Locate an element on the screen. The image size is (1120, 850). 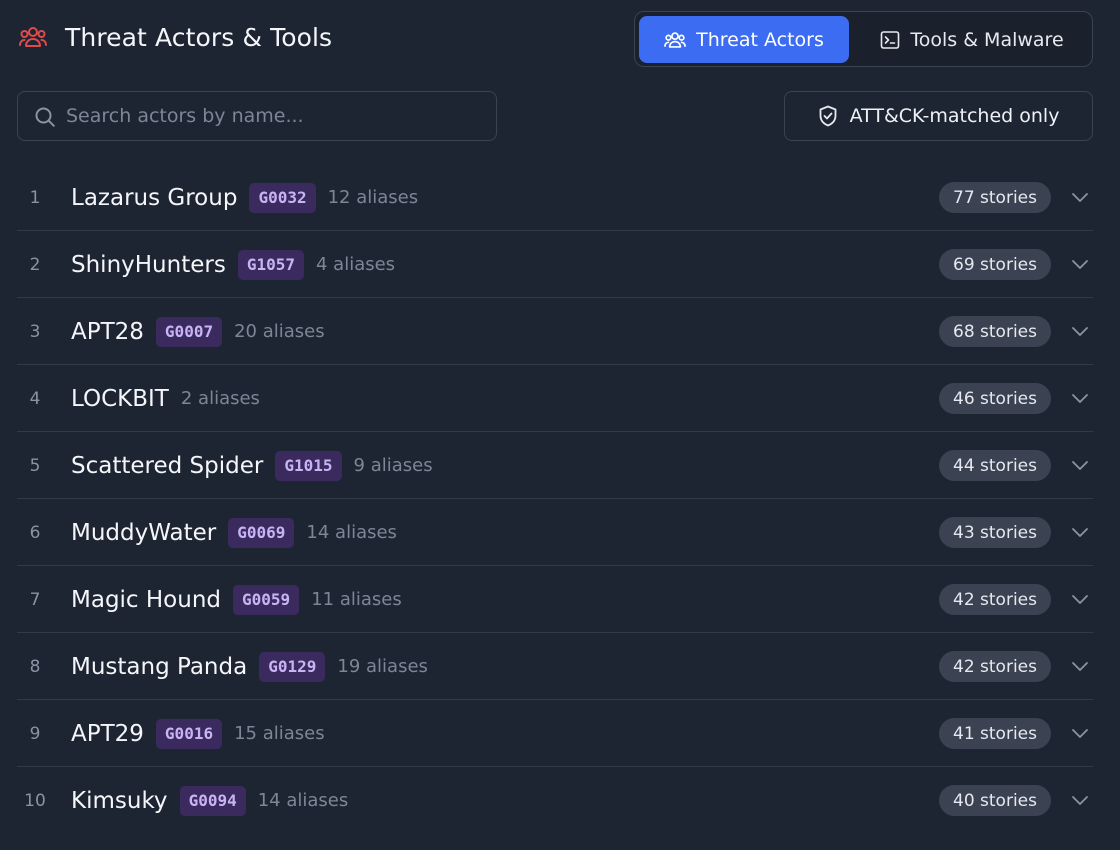
rank-number: 5 is located at coordinates (35, 465).